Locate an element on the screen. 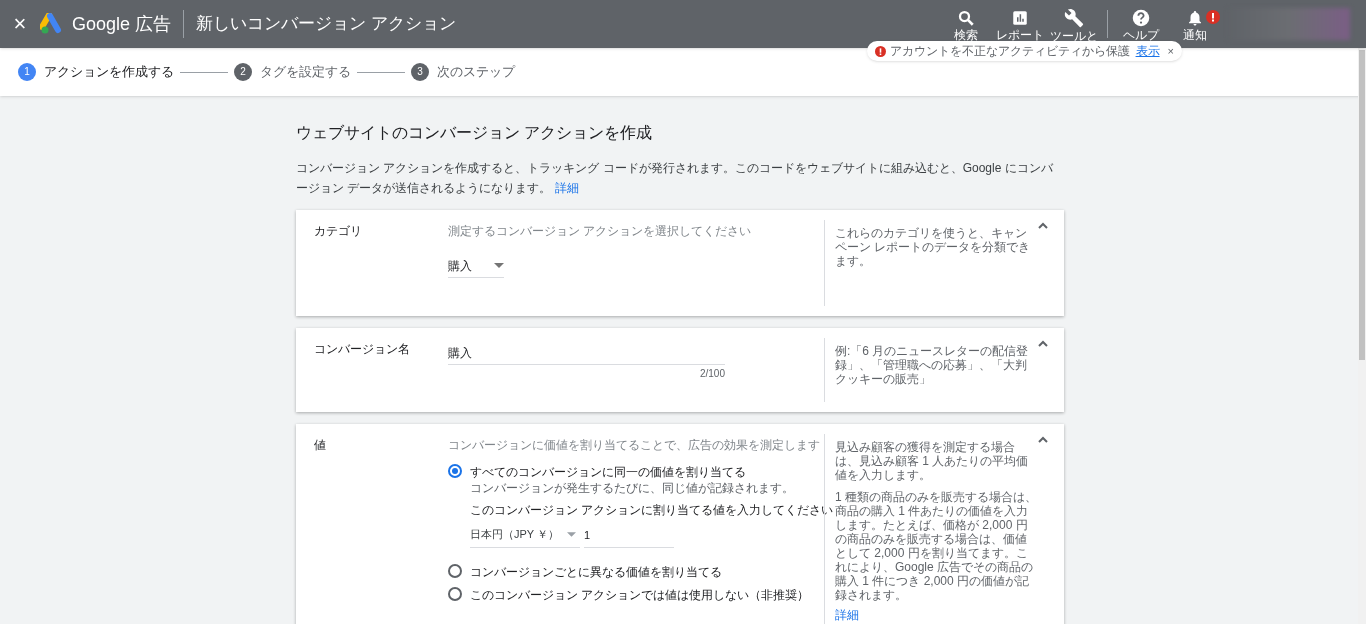 Image resolution: width=1366 pixels, height=624 pixels. section-label: コンバージョン名 is located at coordinates (362, 349).